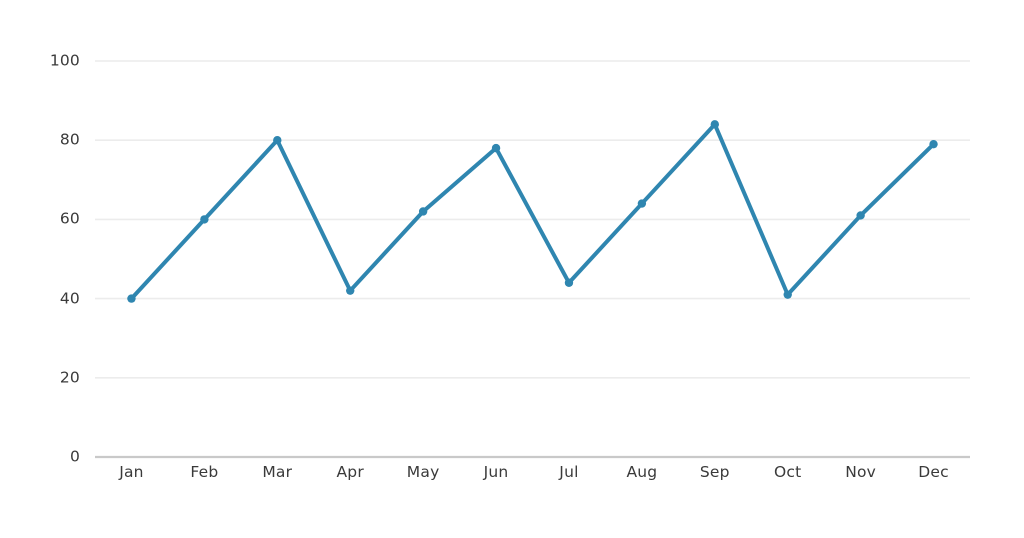 The height and width of the screenshot is (538, 1024). Describe the element at coordinates (204, 472) in the screenshot. I see `x-axis-tick-label: Feb` at that location.